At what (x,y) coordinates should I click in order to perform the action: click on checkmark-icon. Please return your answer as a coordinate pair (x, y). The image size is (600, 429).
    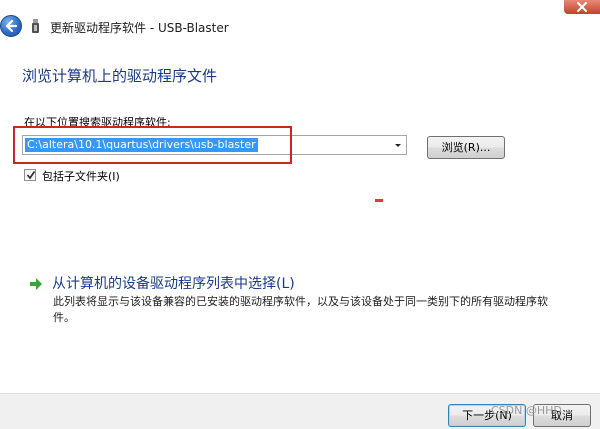
    Looking at the image, I should click on (31, 175).